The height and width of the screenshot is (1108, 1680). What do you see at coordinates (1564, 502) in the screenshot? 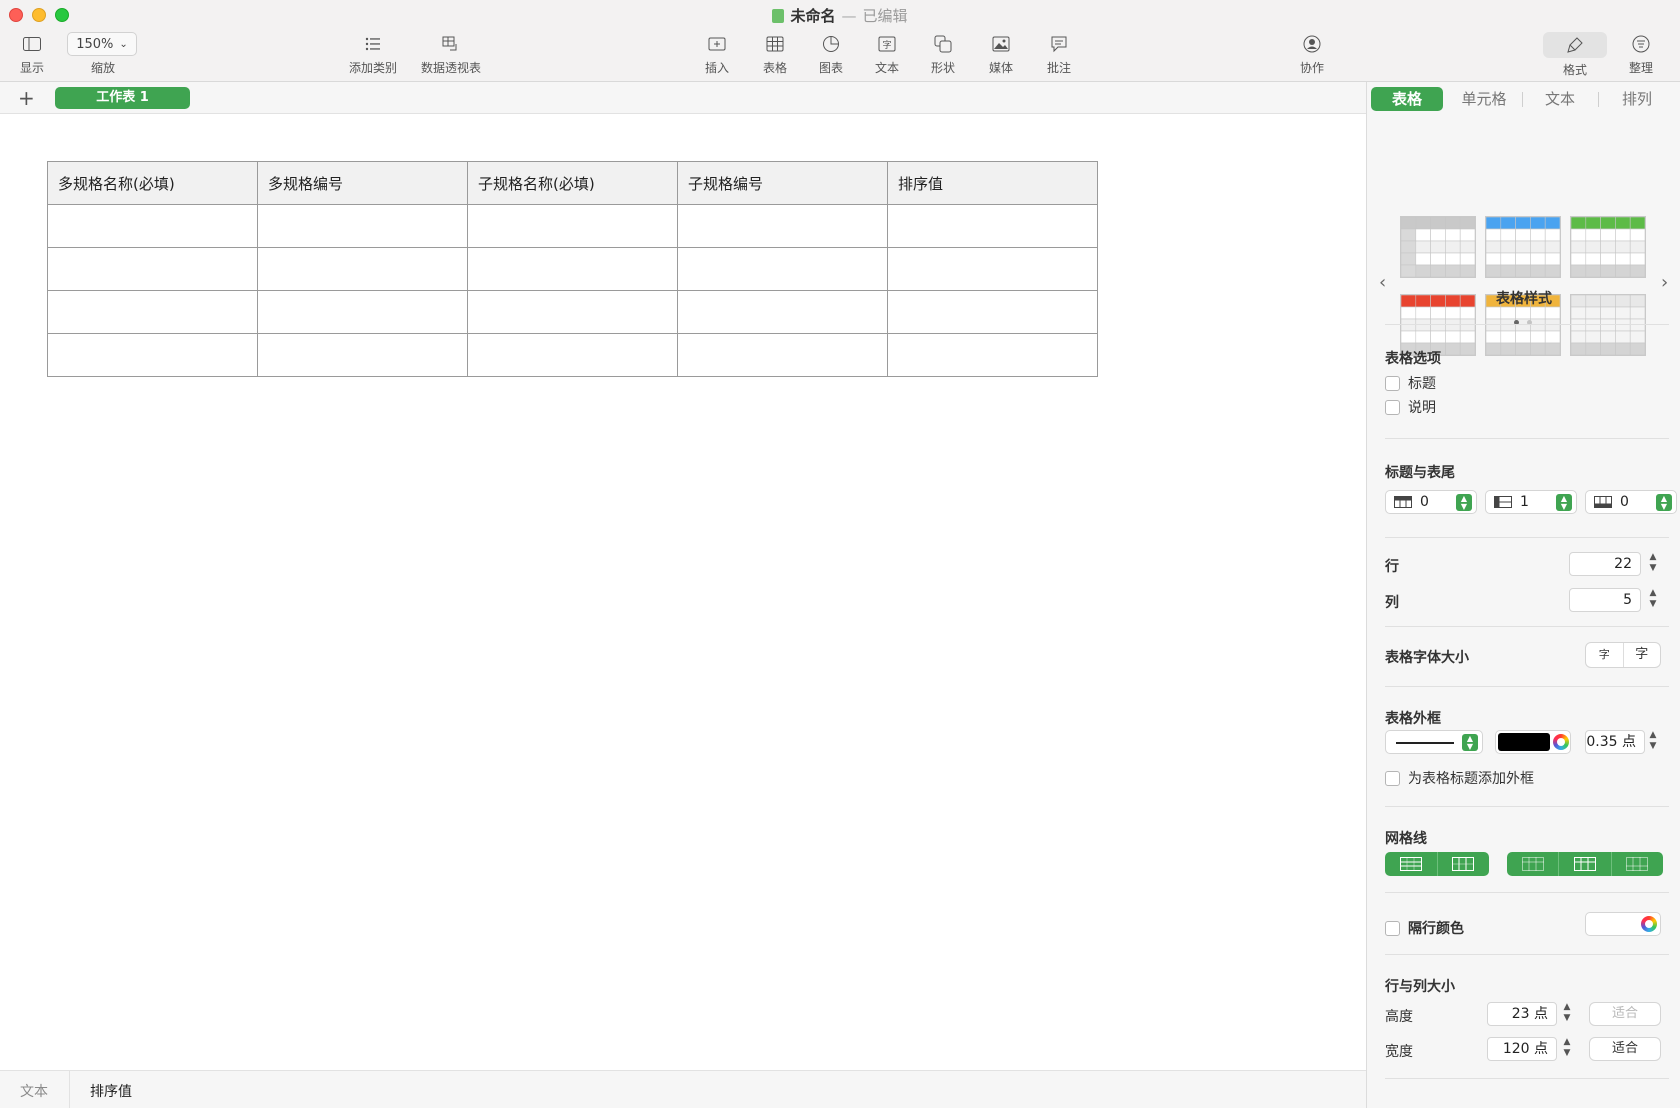
I see `header-columns-stepper: ▲ ▼` at bounding box center [1564, 502].